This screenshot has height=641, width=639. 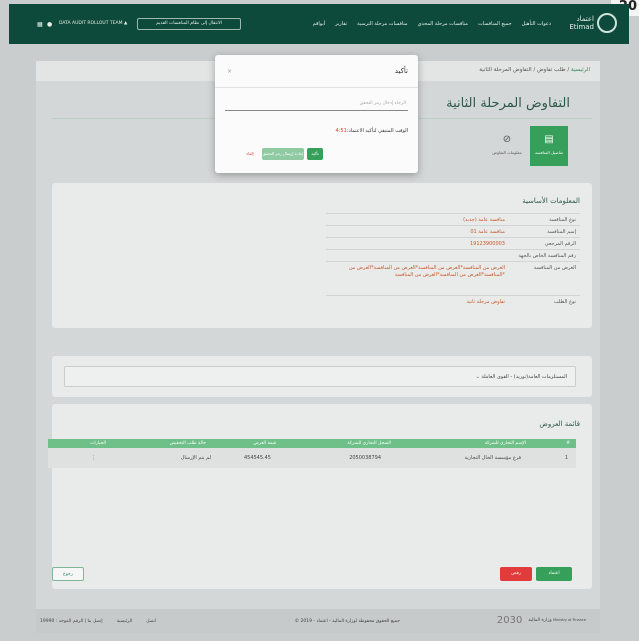 What do you see at coordinates (508, 103) in the screenshot?
I see `page-title: التفاوض المرحلة الثانية` at bounding box center [508, 103].